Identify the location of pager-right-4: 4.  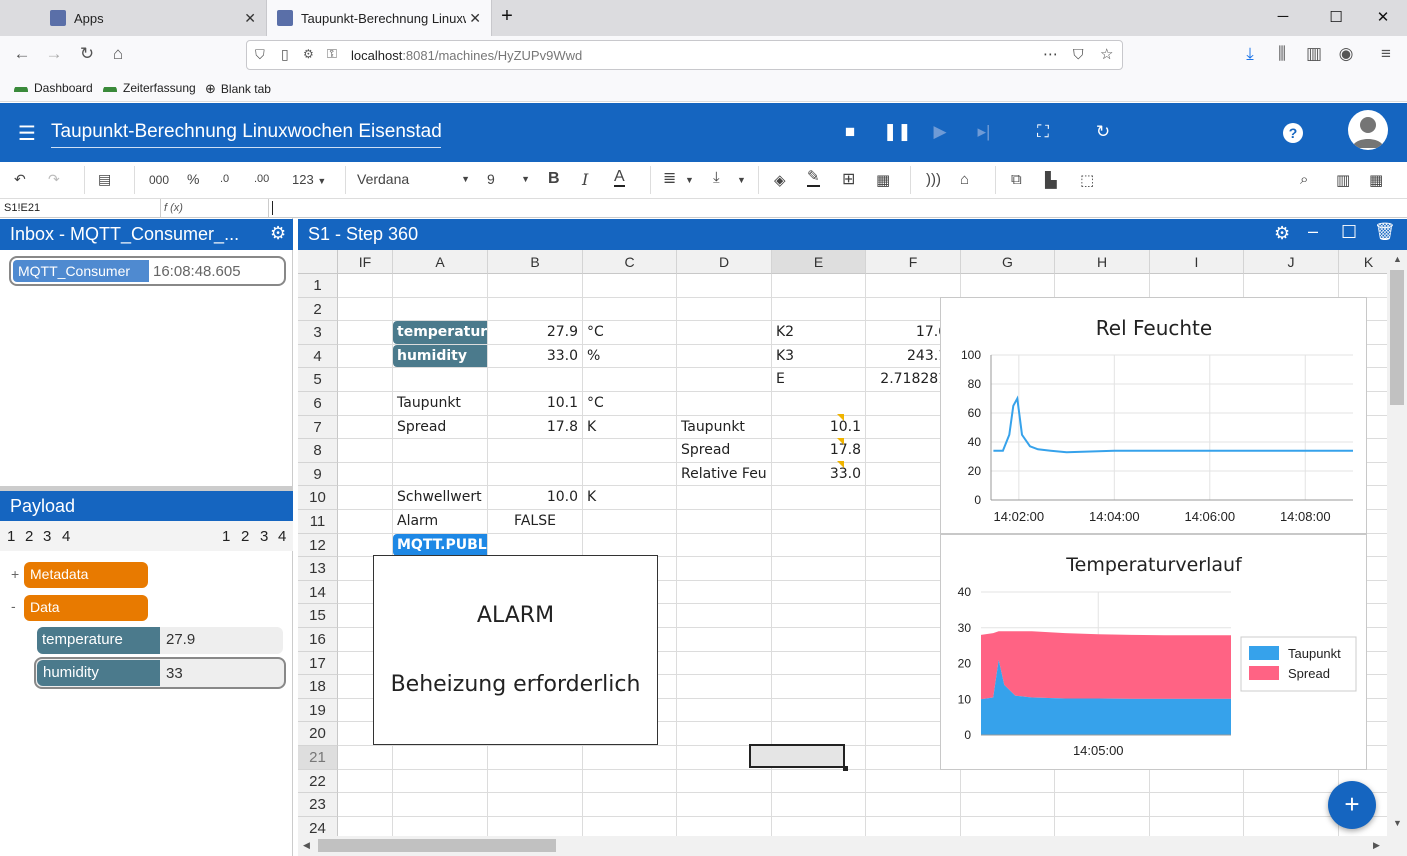
(282, 536).